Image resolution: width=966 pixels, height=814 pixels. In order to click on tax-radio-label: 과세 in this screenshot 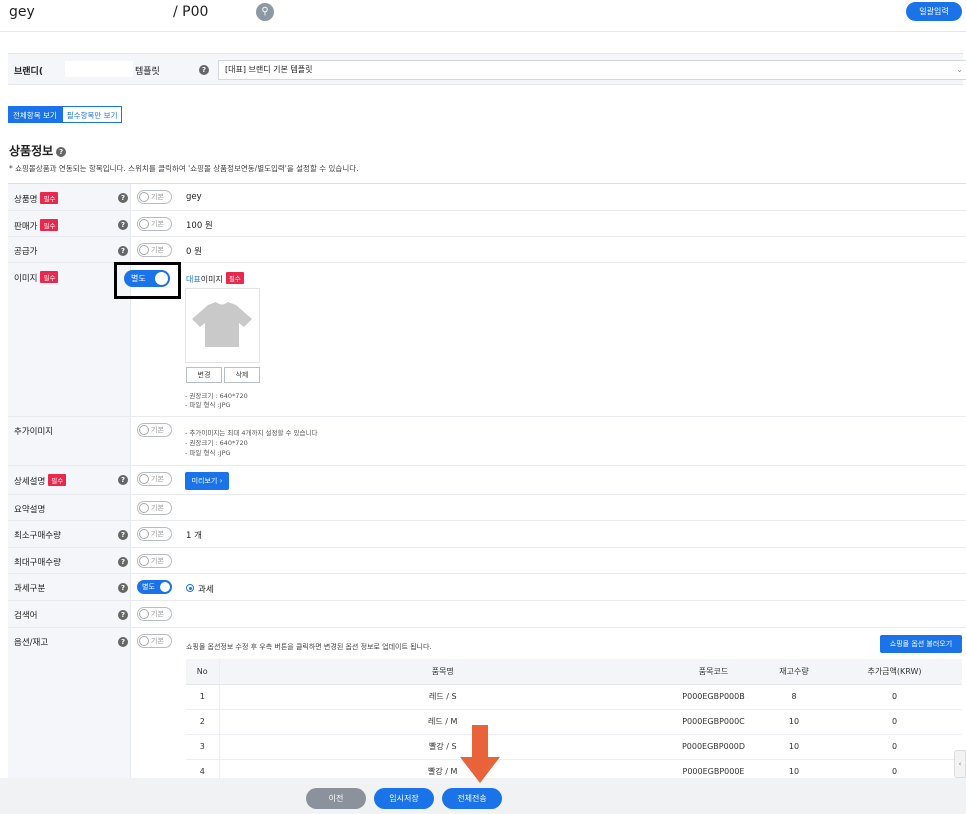, I will do `click(206, 590)`.